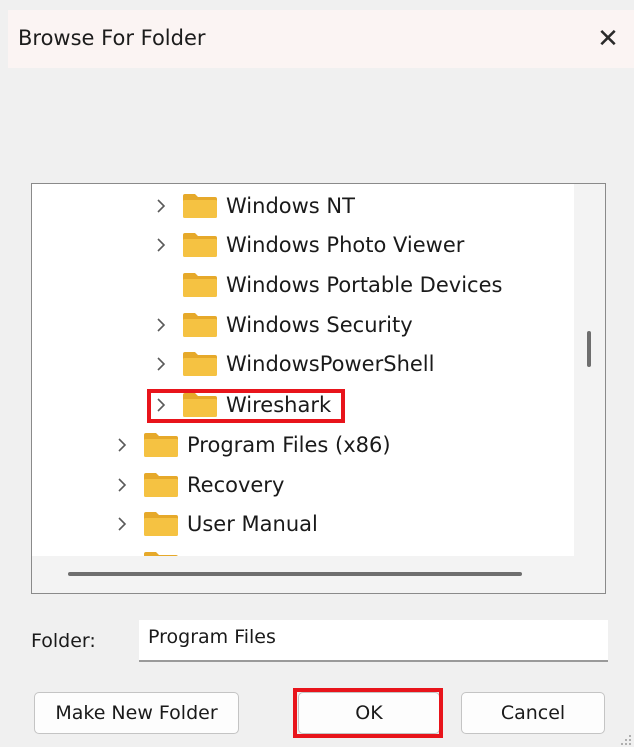 This screenshot has width=634, height=747. Describe the element at coordinates (369, 713) in the screenshot. I see `ok-button: OK` at that location.